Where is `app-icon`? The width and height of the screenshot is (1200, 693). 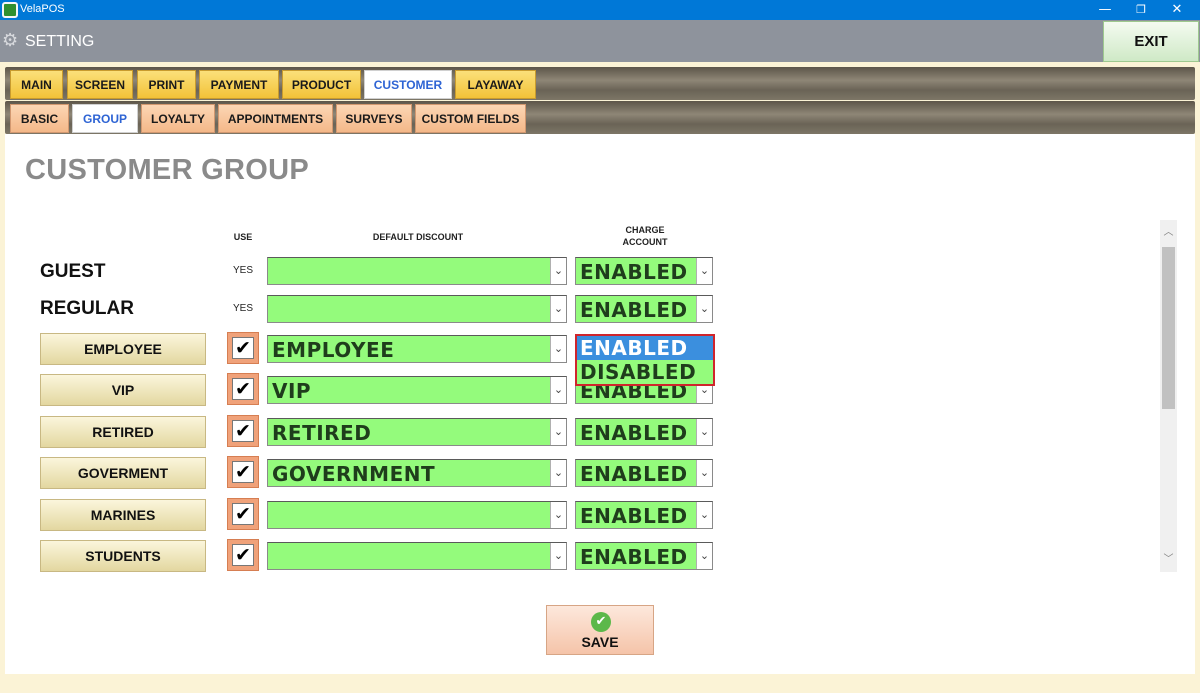
app-icon is located at coordinates (10, 10).